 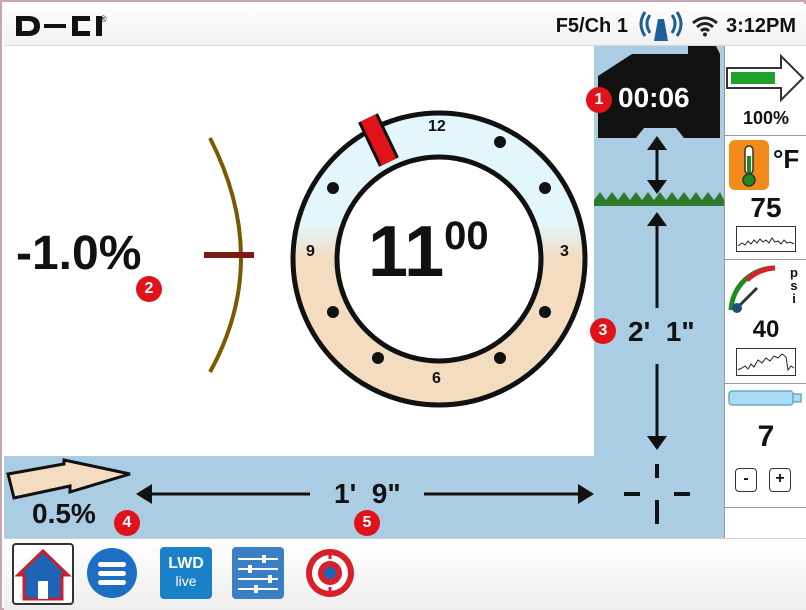 I want to click on callout-1: 1, so click(x=599, y=100).